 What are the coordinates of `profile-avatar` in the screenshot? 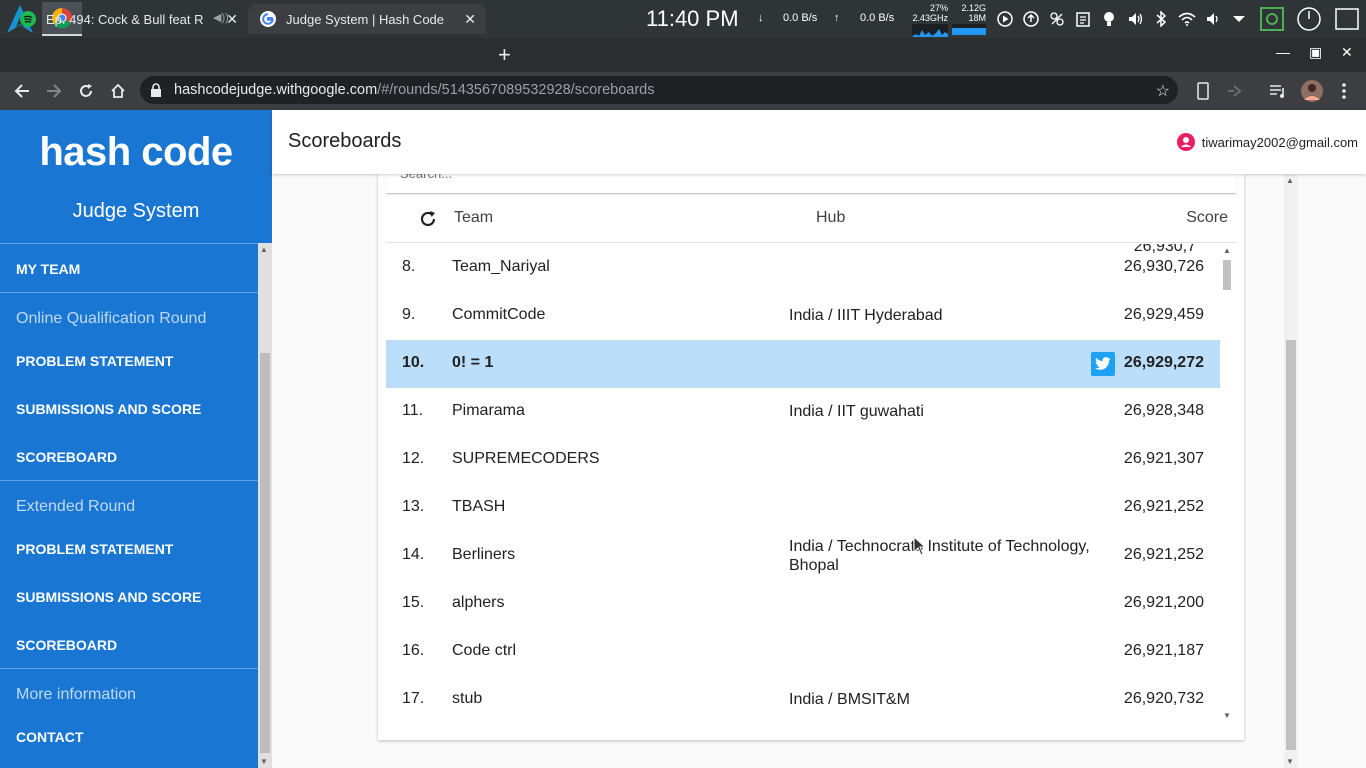 It's located at (1312, 91).